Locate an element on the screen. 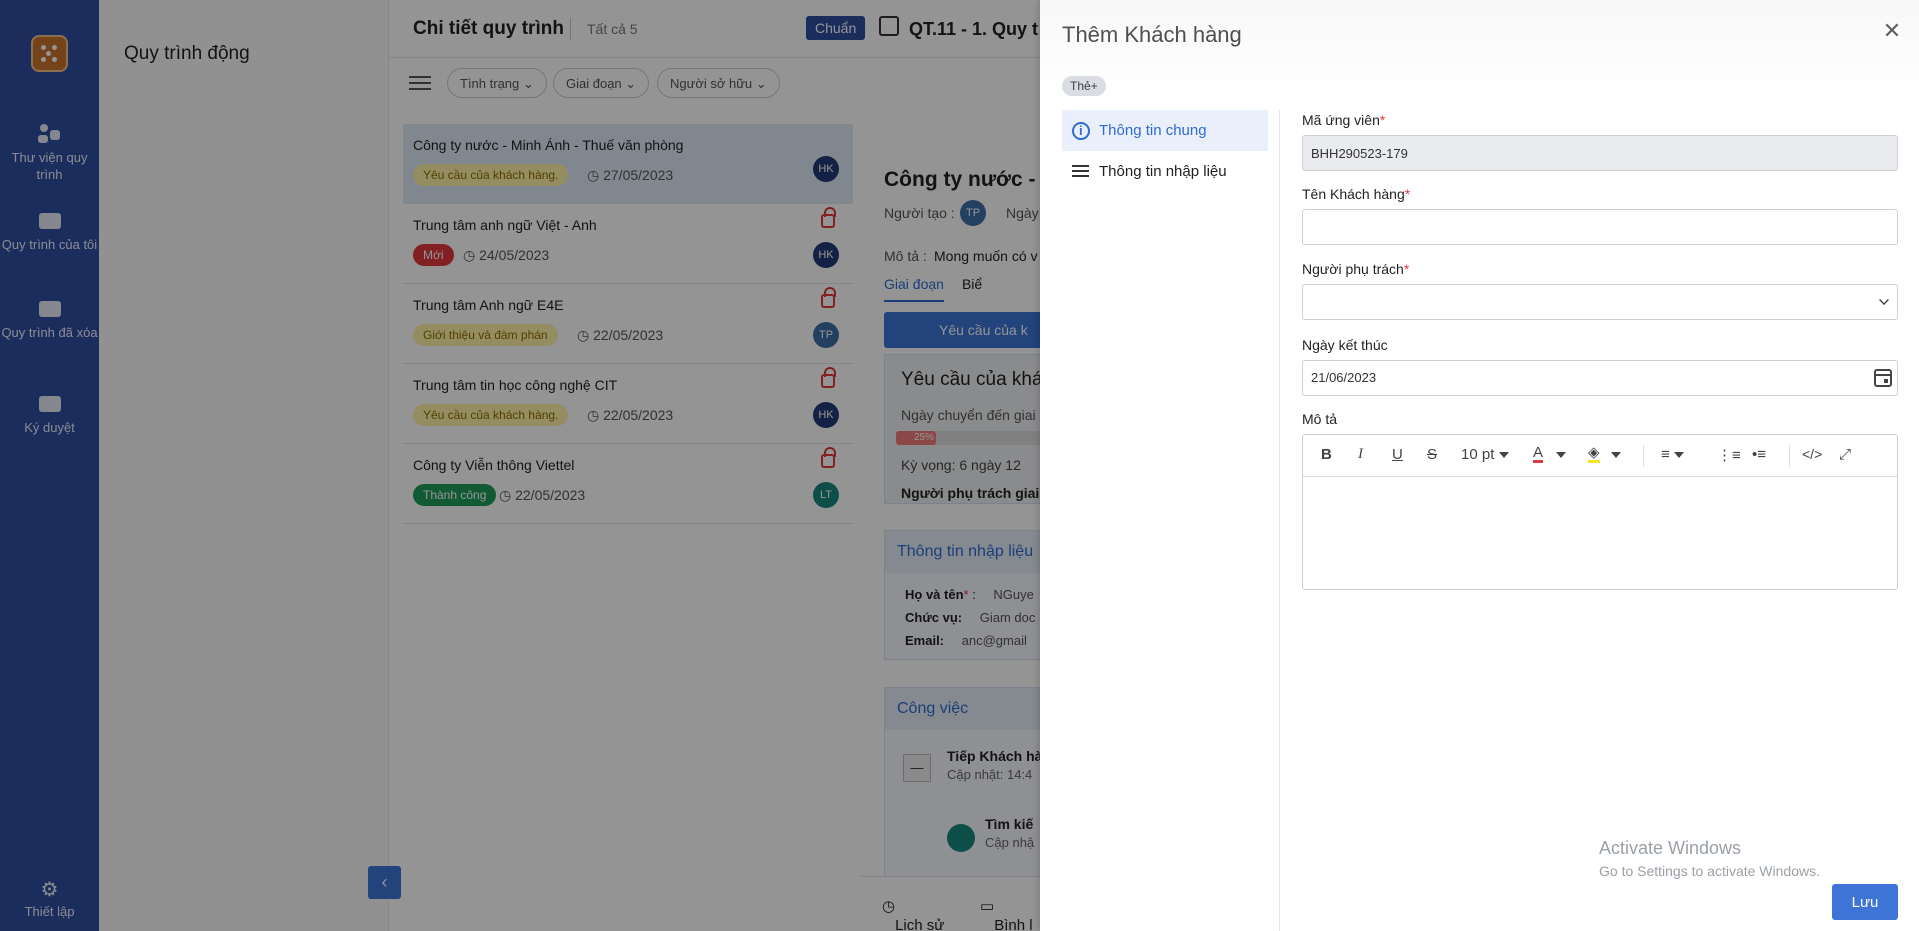 This screenshot has width=1919, height=931. name-label: Tên Khách hàng is located at coordinates (1353, 194).